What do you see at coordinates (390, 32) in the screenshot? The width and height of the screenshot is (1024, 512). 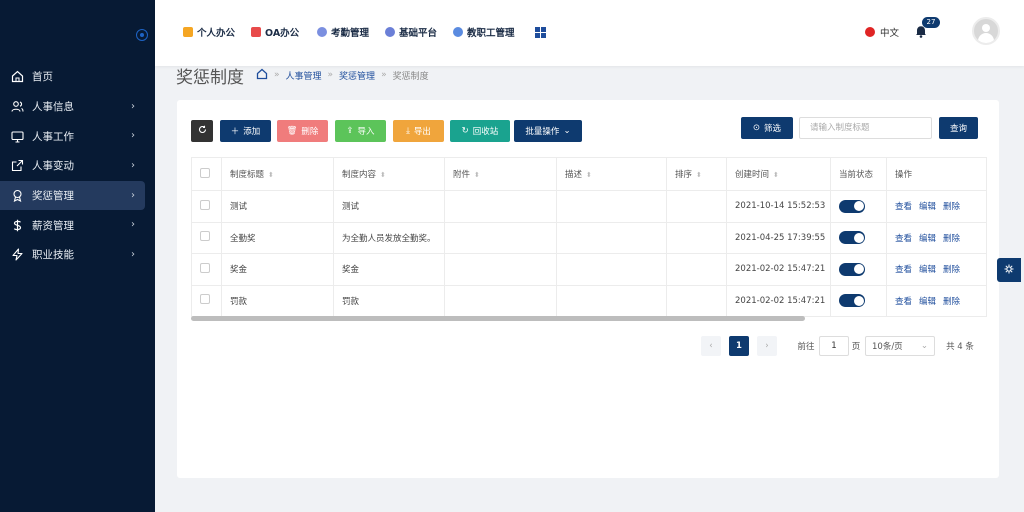 I see `platform-icon` at bounding box center [390, 32].